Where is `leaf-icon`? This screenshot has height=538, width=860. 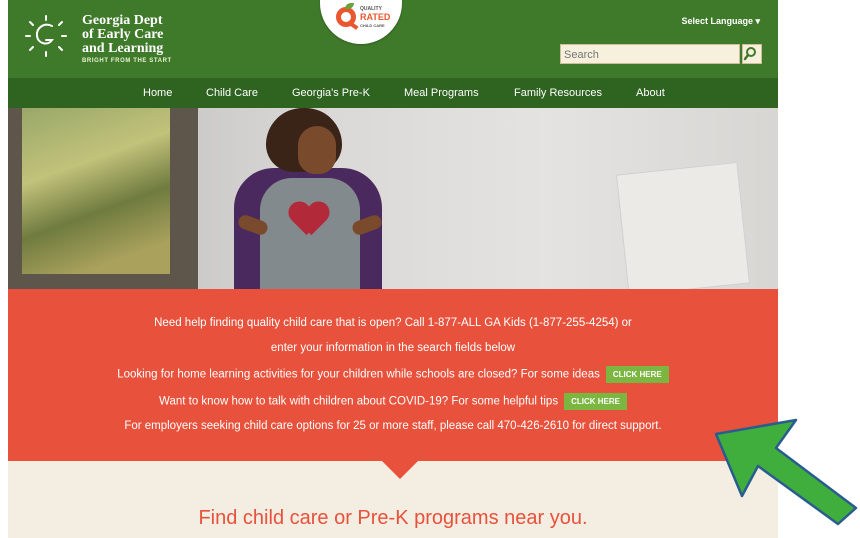
leaf-icon is located at coordinates (349, 6).